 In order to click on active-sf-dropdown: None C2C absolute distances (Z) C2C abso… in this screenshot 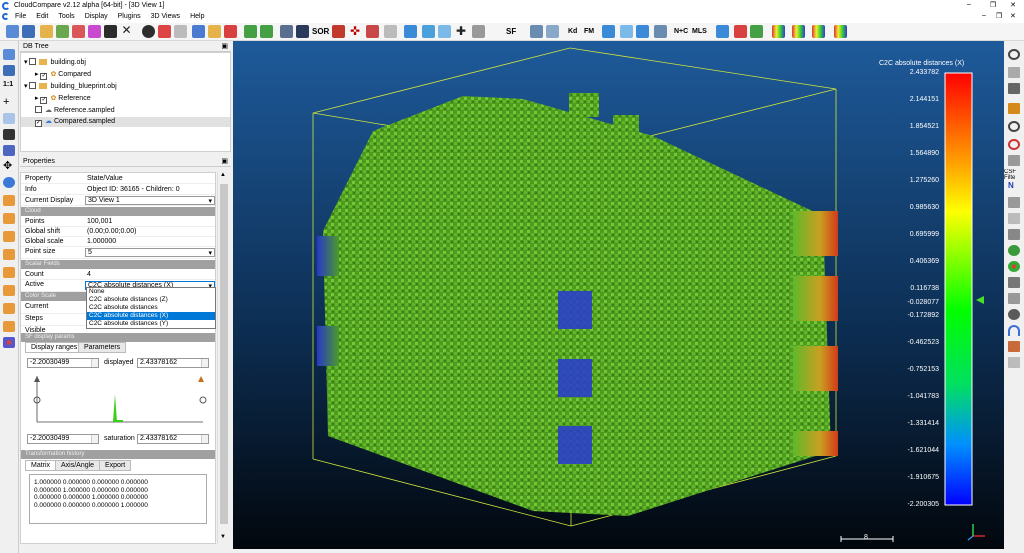, I will do `click(151, 308)`.